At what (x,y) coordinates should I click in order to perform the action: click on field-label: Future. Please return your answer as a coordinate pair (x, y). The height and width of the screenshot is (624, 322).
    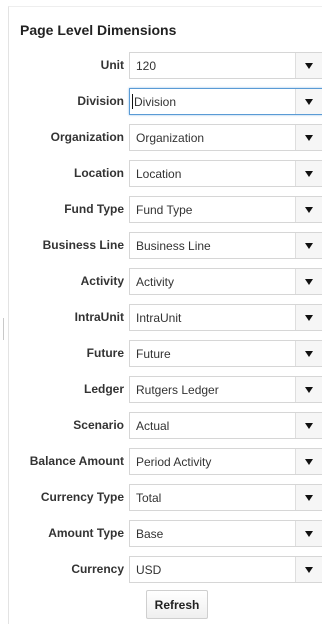
    Looking at the image, I should click on (105, 353).